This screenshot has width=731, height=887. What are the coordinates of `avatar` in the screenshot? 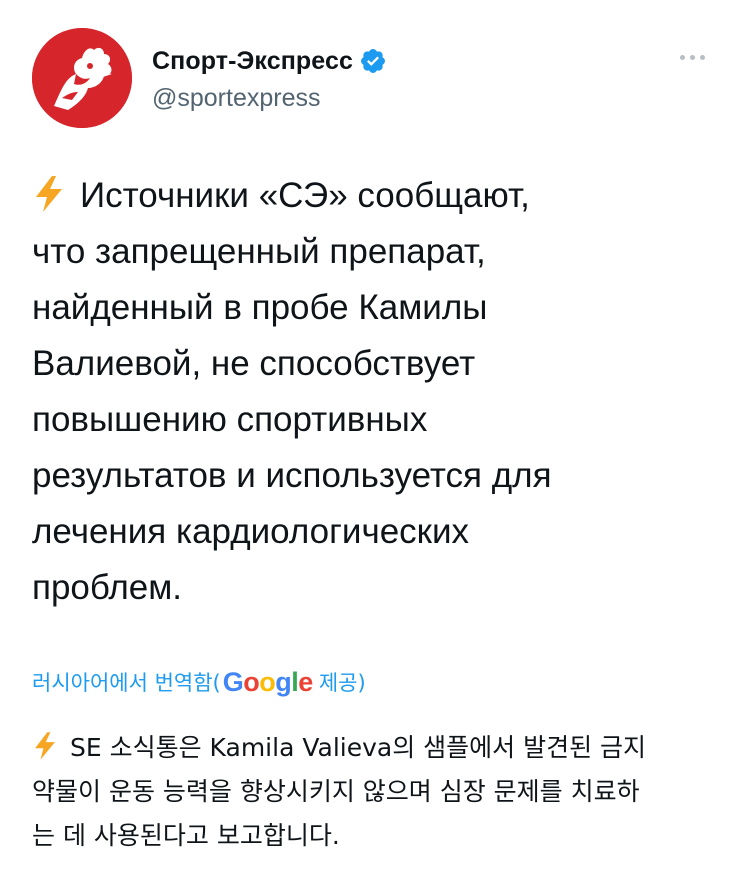 It's located at (82, 78).